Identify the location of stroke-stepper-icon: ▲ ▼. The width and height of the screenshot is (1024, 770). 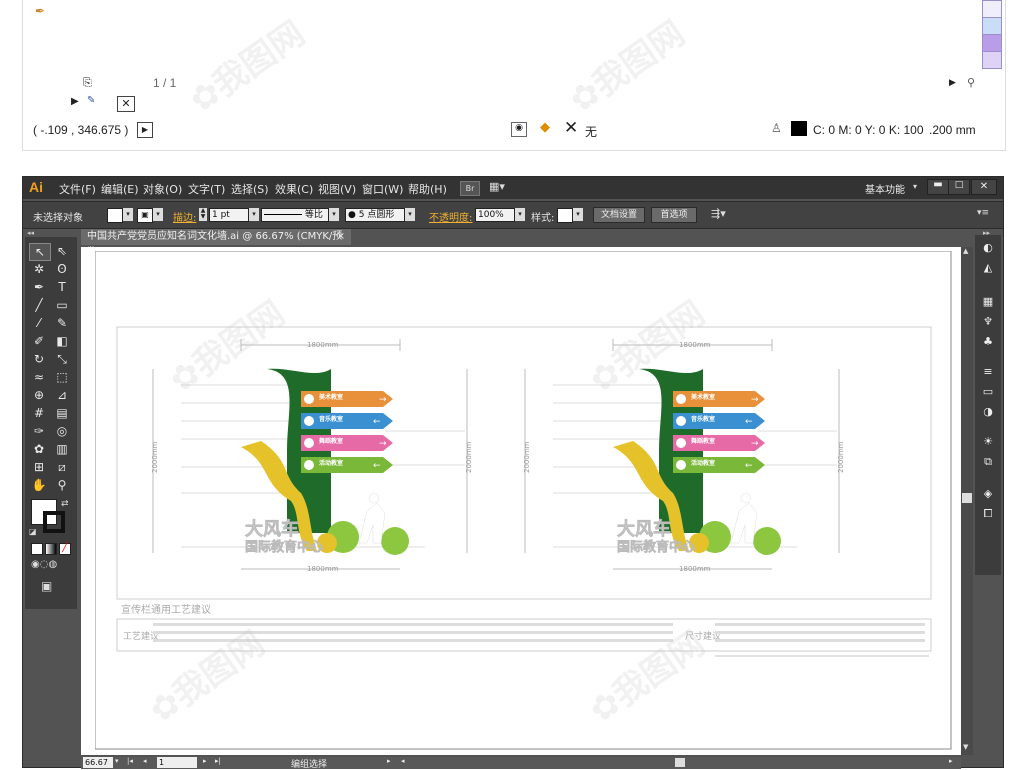
(203, 214).